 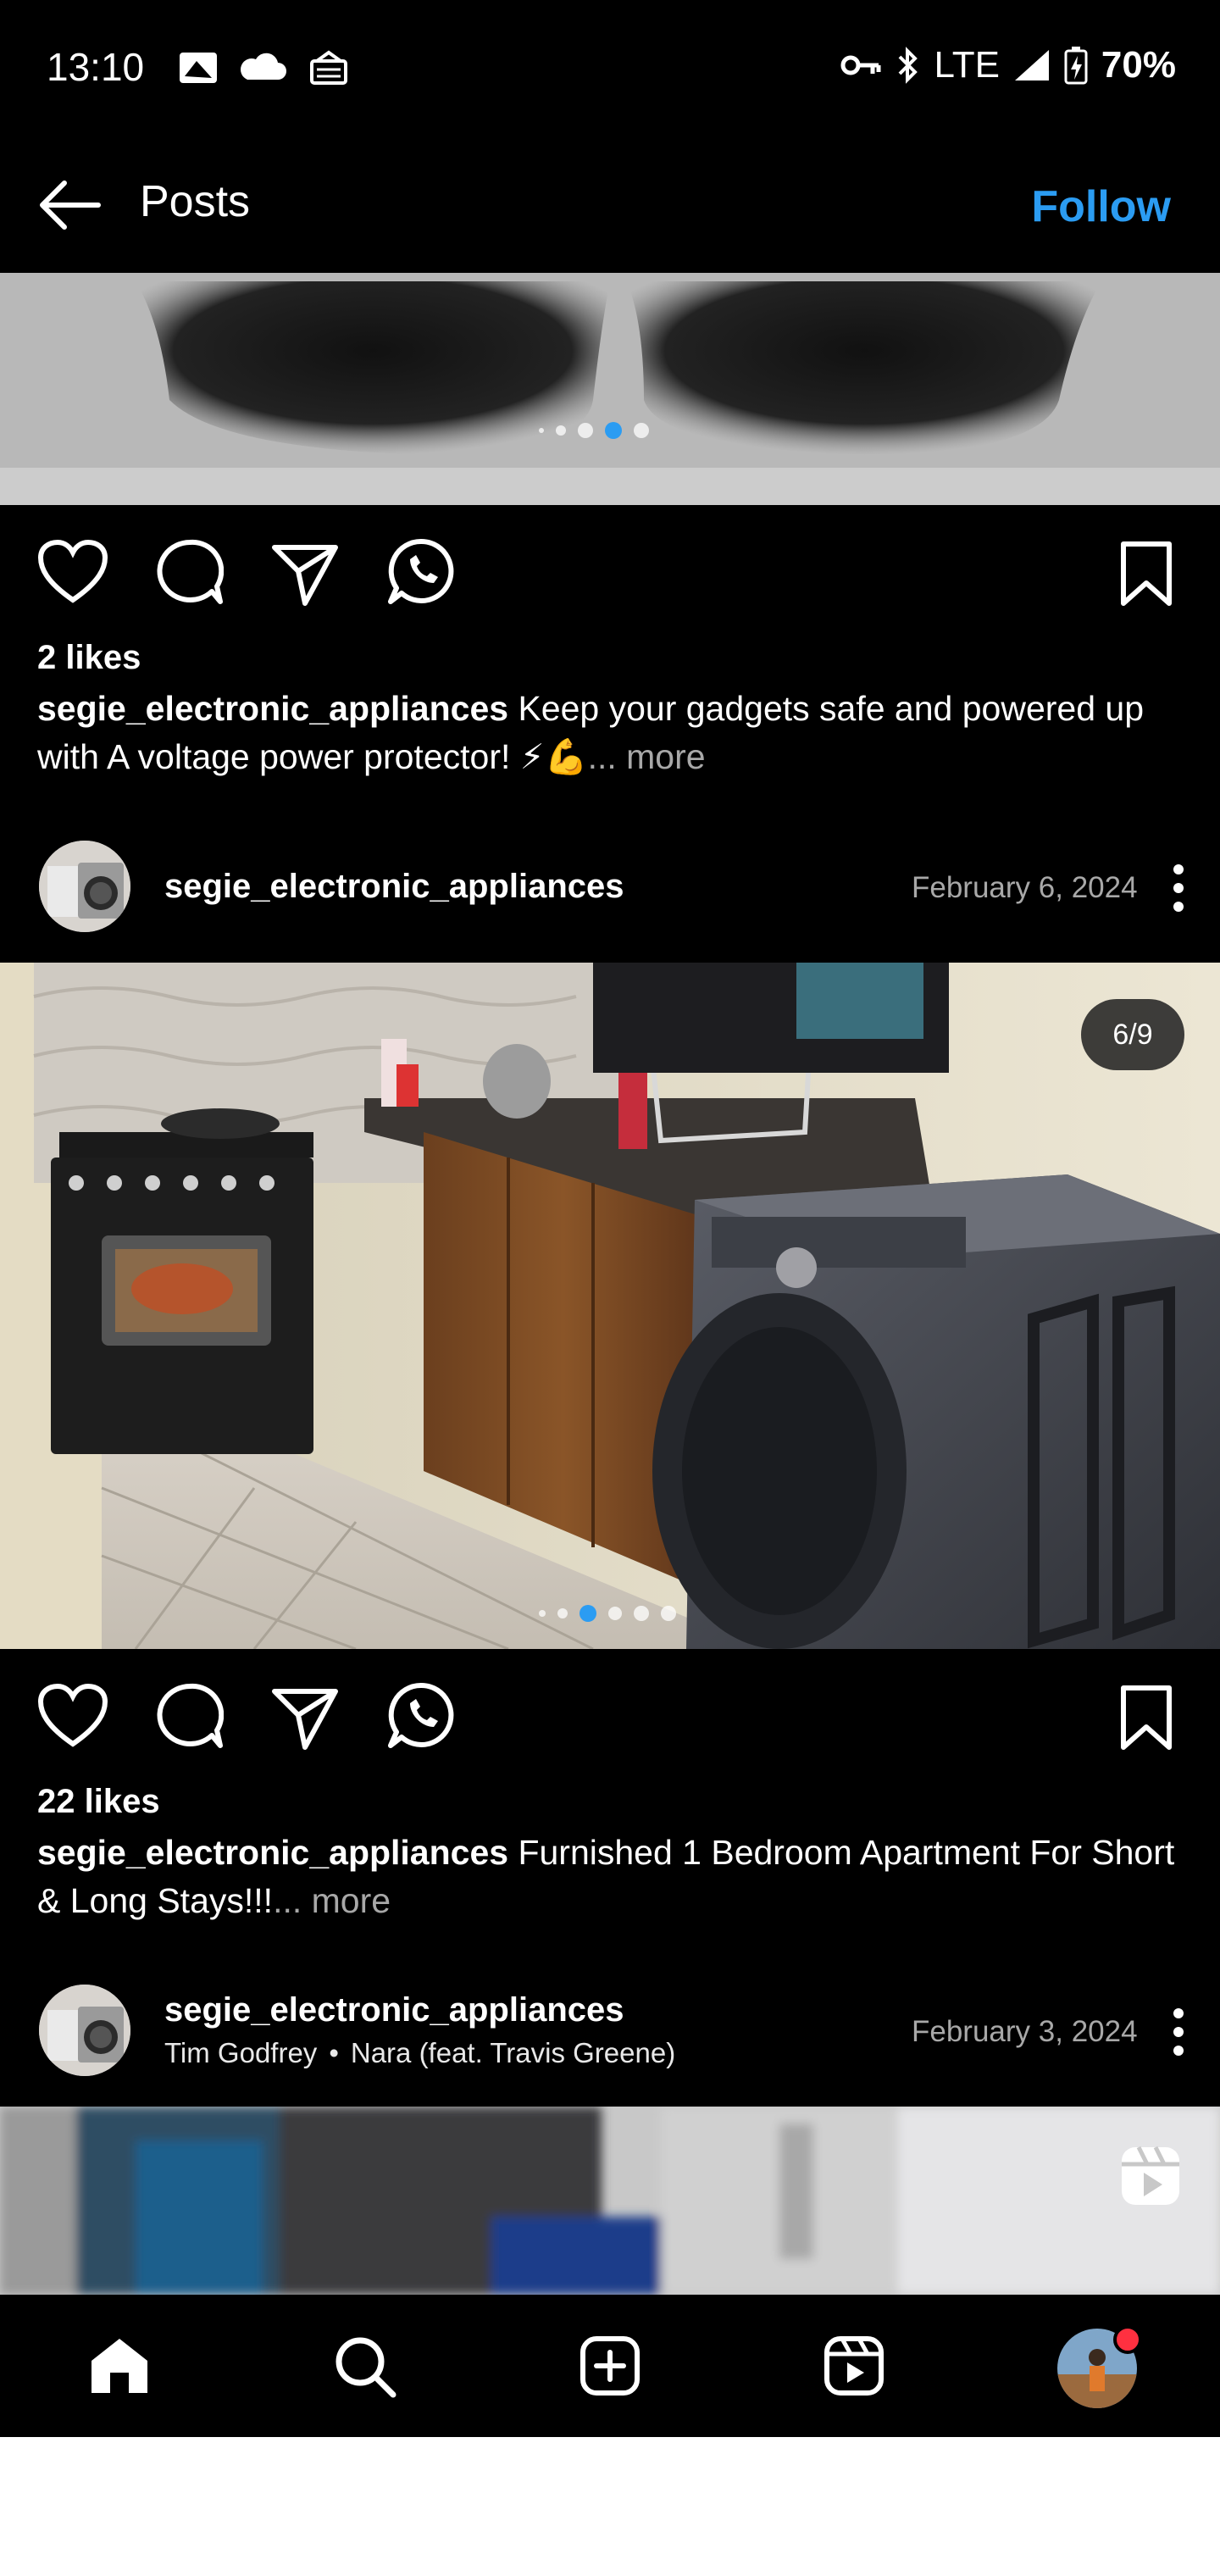 I want to click on reels-icon, so click(x=854, y=2365).